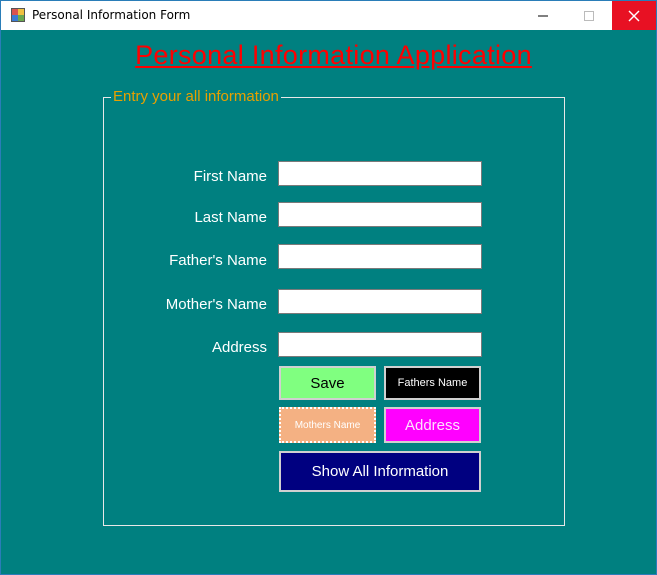 The height and width of the screenshot is (575, 657). What do you see at coordinates (380, 214) in the screenshot?
I see `last-name-input` at bounding box center [380, 214].